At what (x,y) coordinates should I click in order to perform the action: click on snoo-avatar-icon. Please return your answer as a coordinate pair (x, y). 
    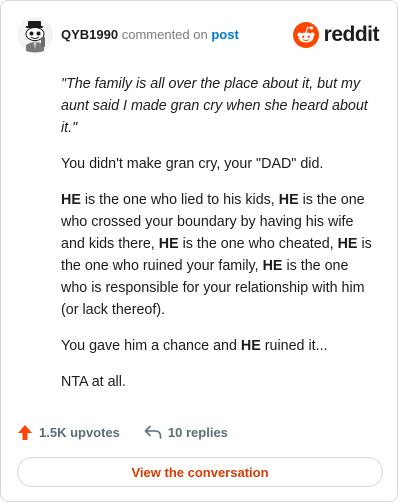
    Looking at the image, I should click on (35, 35).